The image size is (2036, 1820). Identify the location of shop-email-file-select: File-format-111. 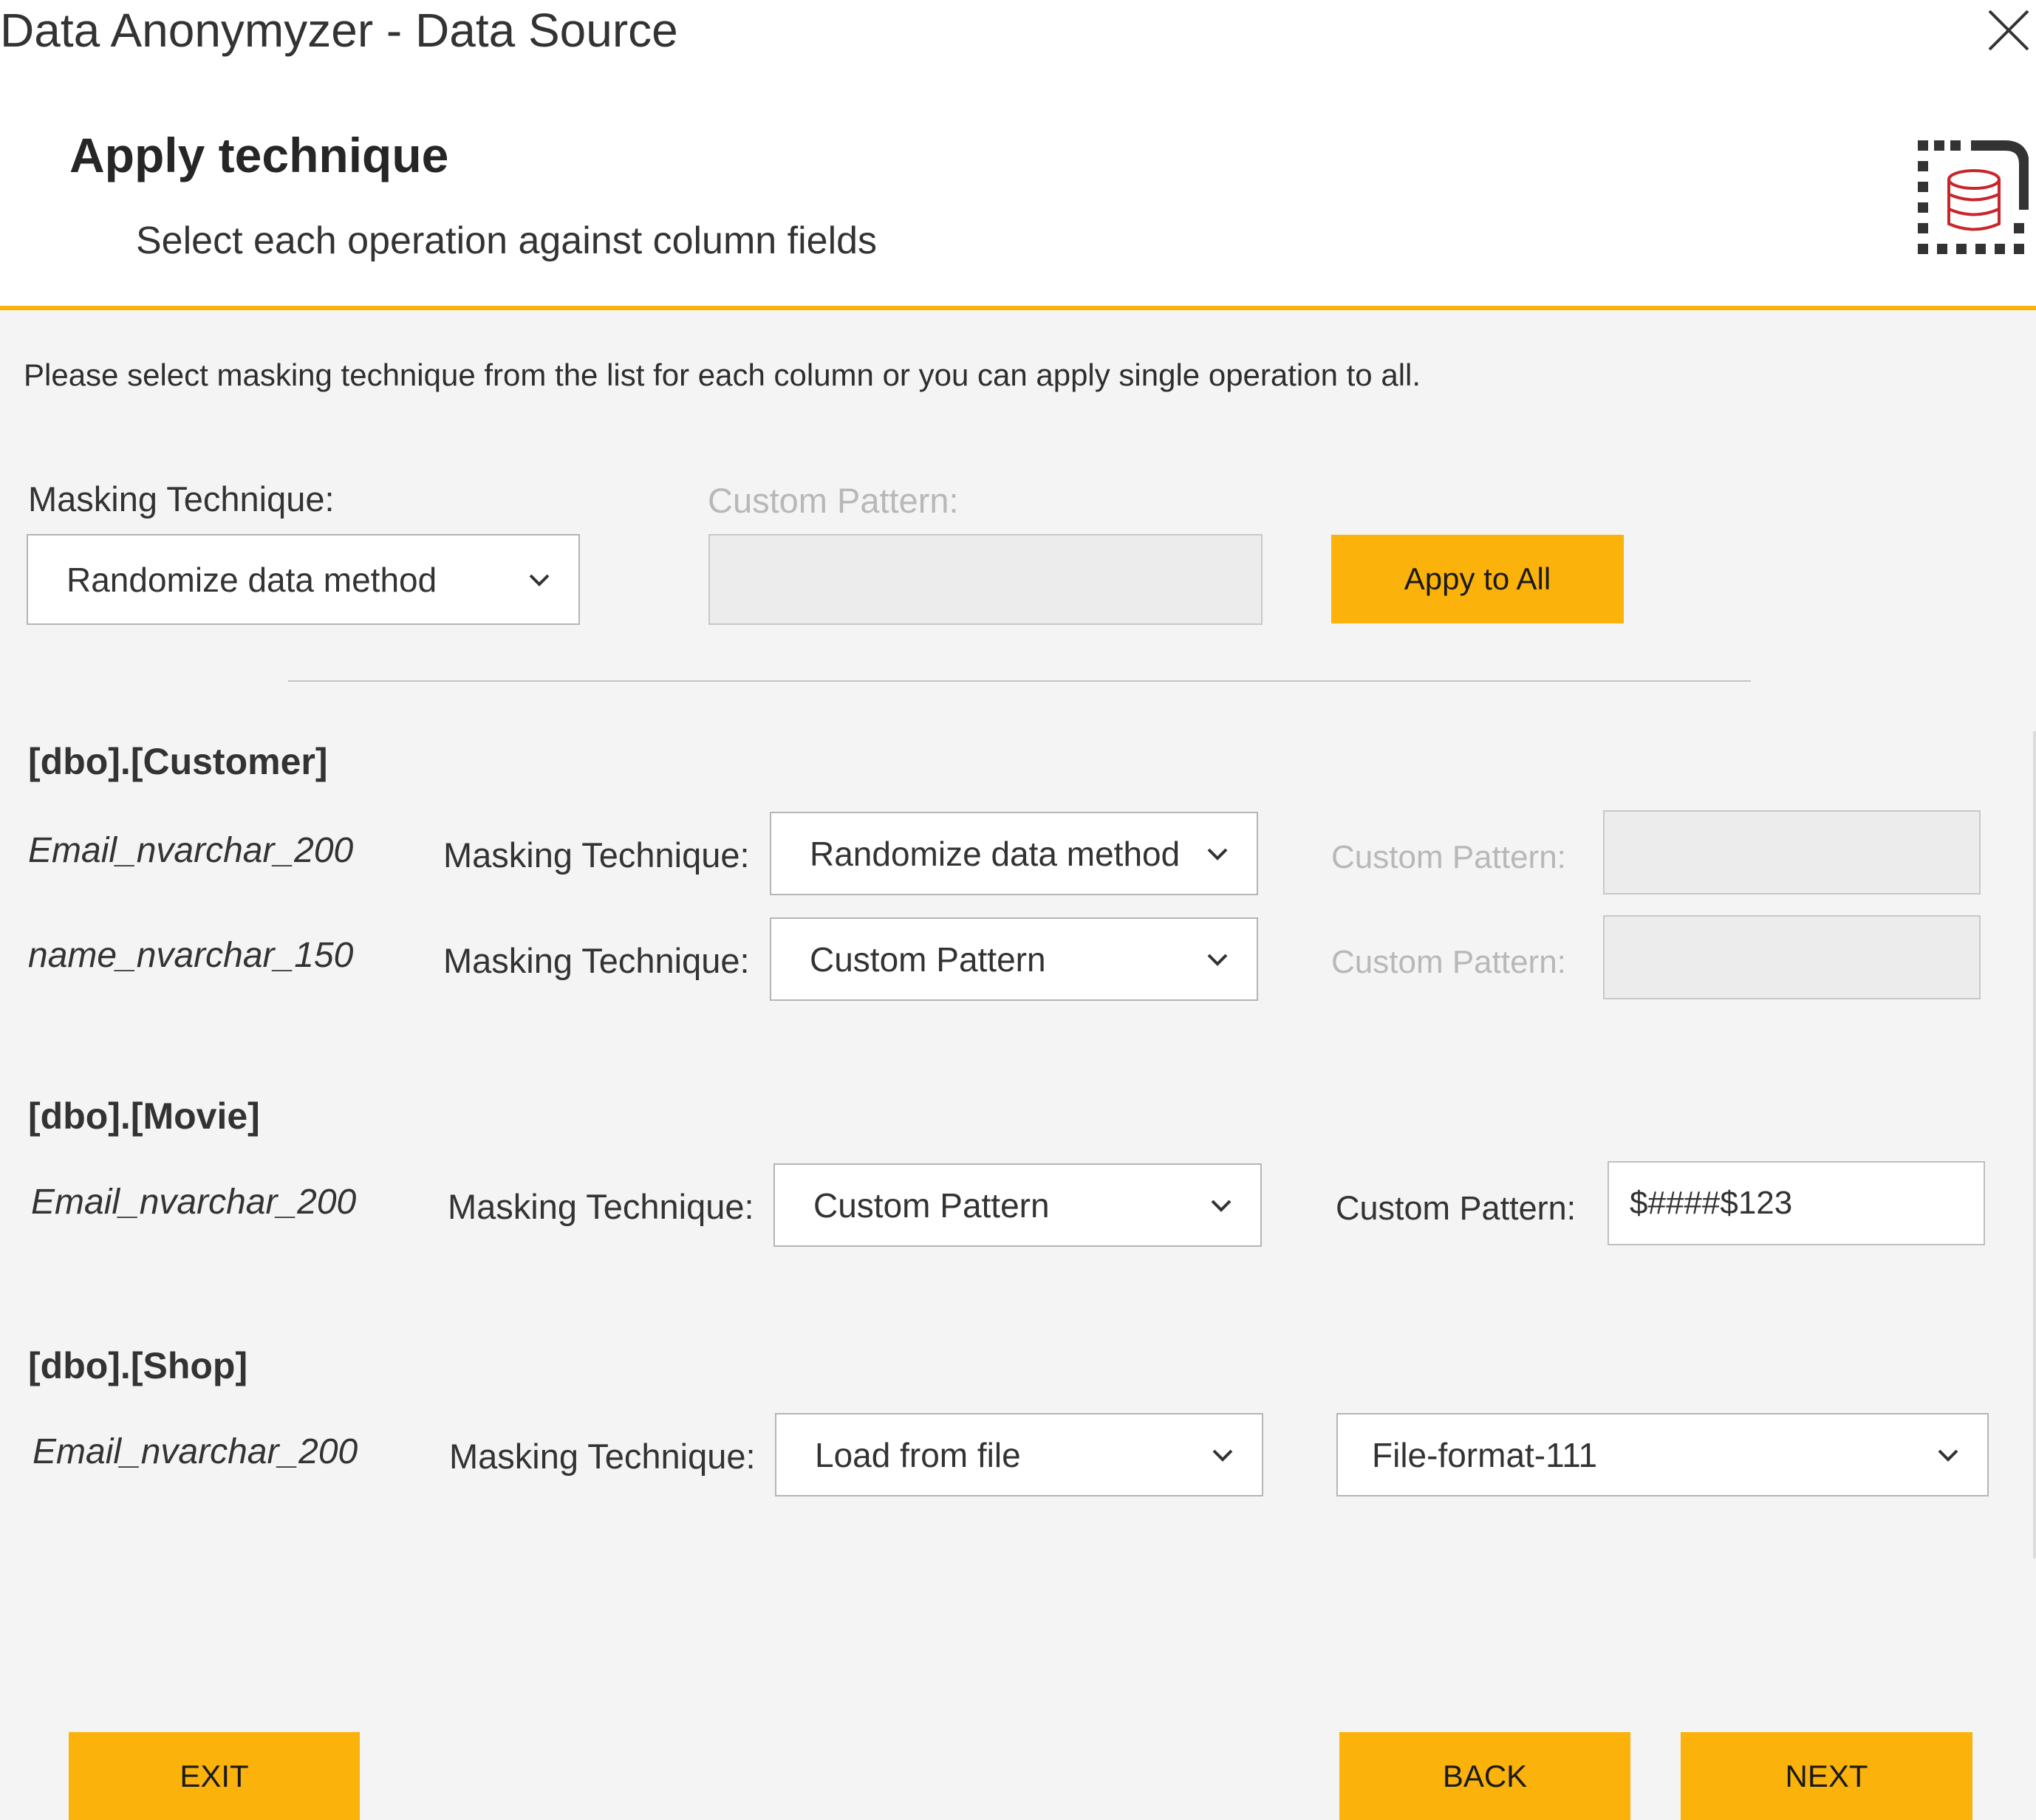
(1662, 1454).